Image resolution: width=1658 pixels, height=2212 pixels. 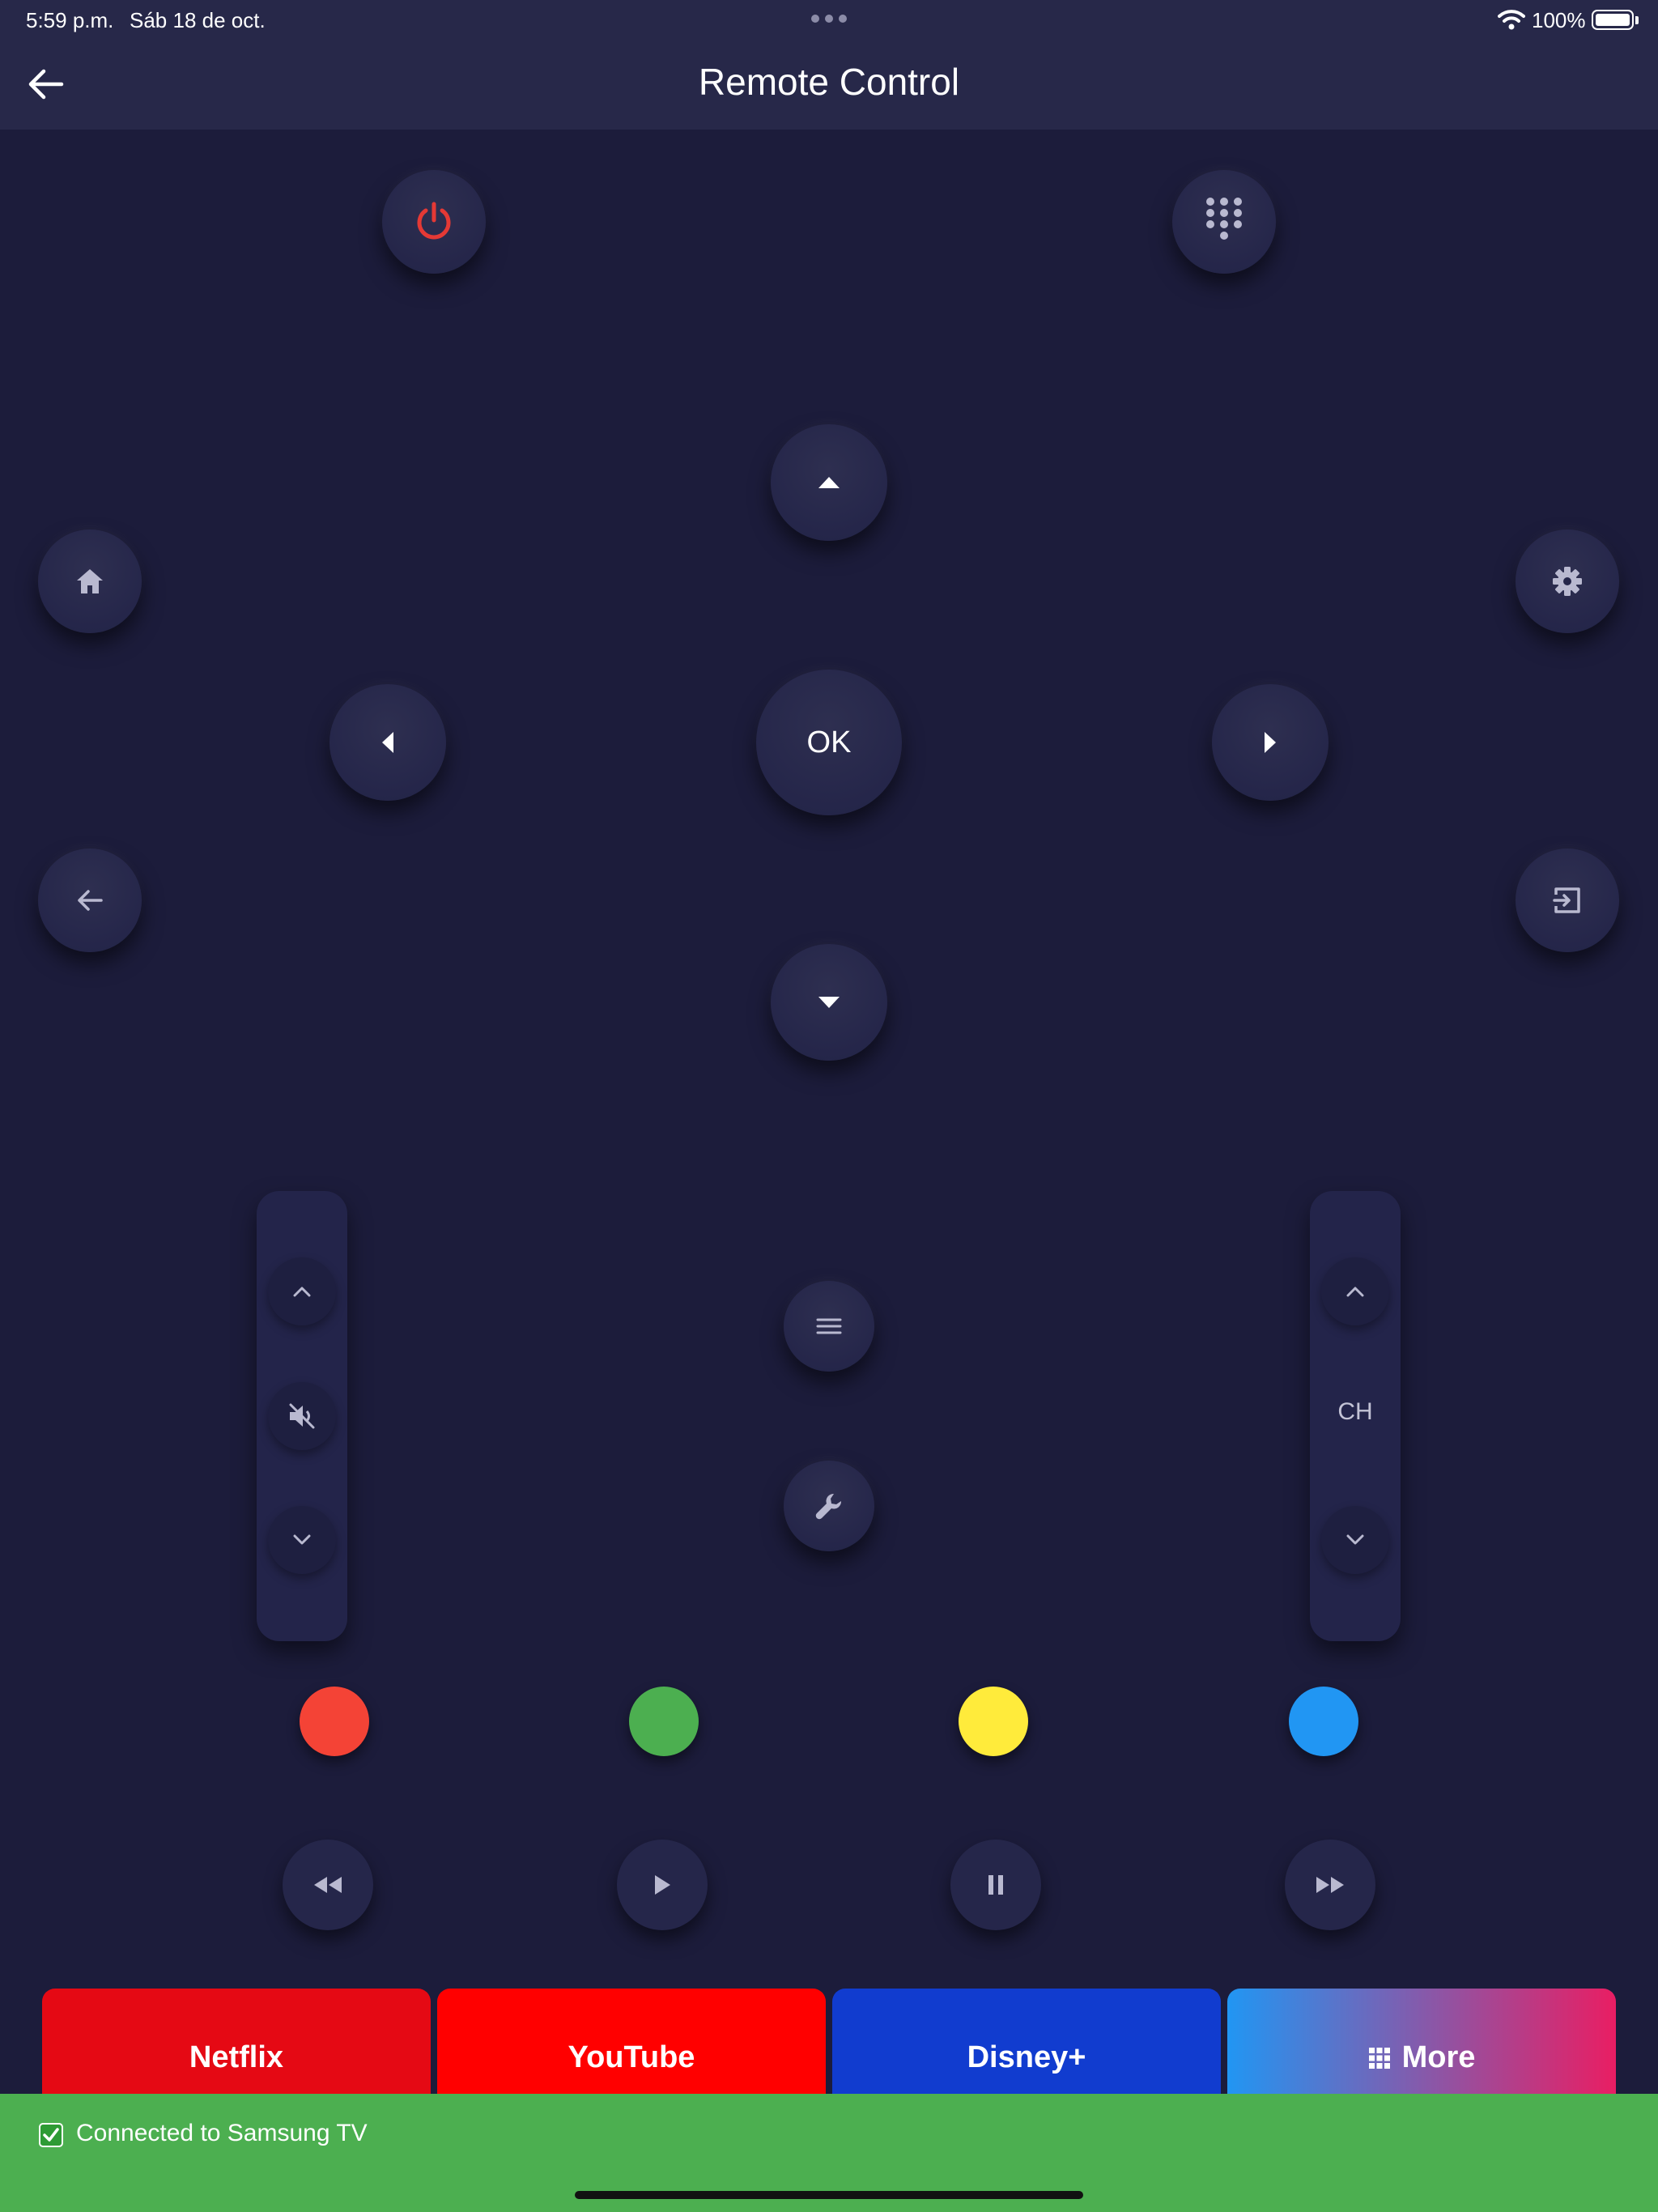 I want to click on multitasking-dots-icon, so click(x=829, y=19).